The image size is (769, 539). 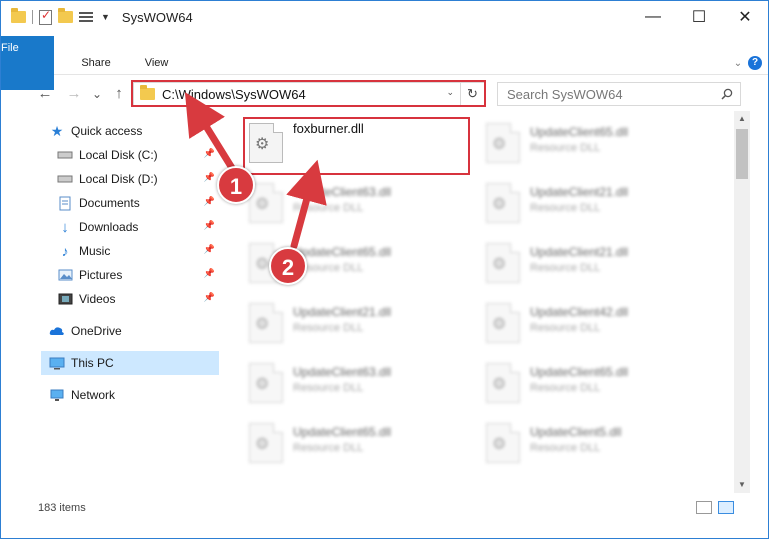 What do you see at coordinates (57, 130) in the screenshot?
I see `star-icon: ★` at bounding box center [57, 130].